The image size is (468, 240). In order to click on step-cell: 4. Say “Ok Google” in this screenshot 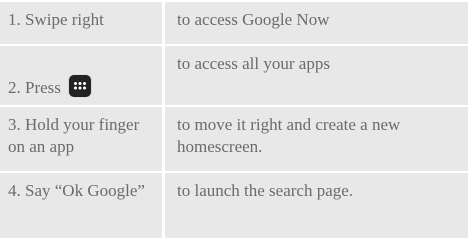, I will do `click(82, 205)`.